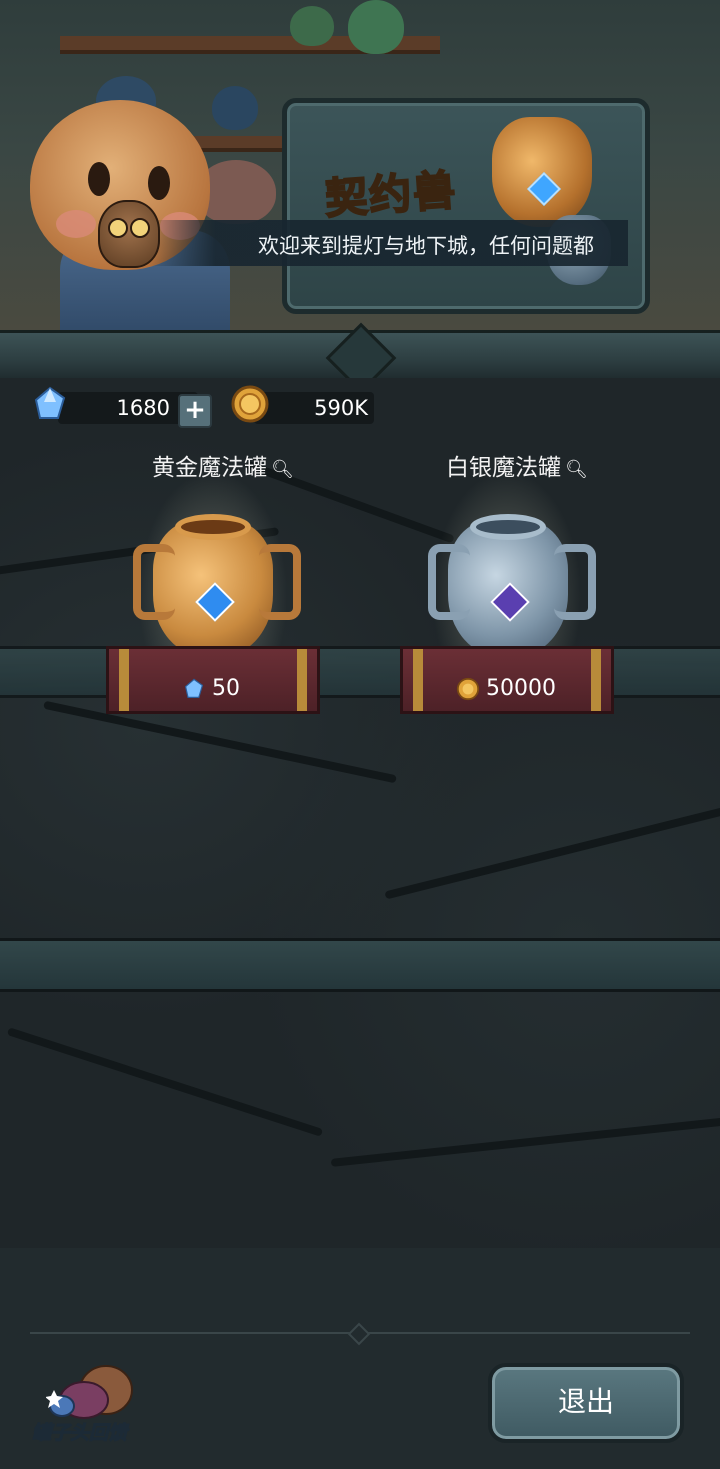 Image resolution: width=720 pixels, height=1469 pixels. I want to click on contract-beast-sign: 契约兽, so click(466, 206).